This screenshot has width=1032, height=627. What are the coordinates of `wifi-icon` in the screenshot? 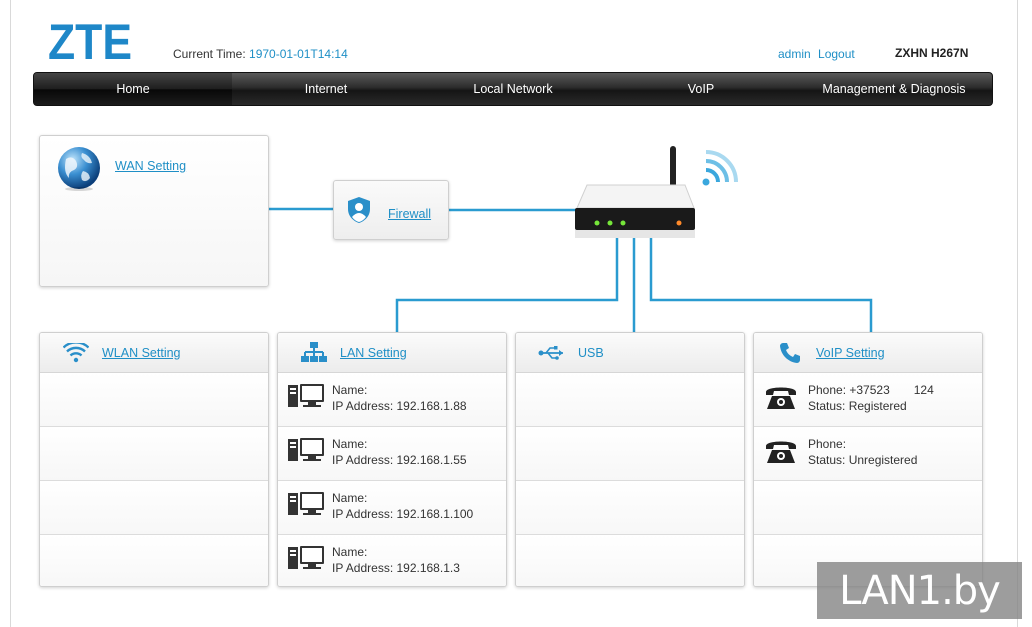 It's located at (76, 353).